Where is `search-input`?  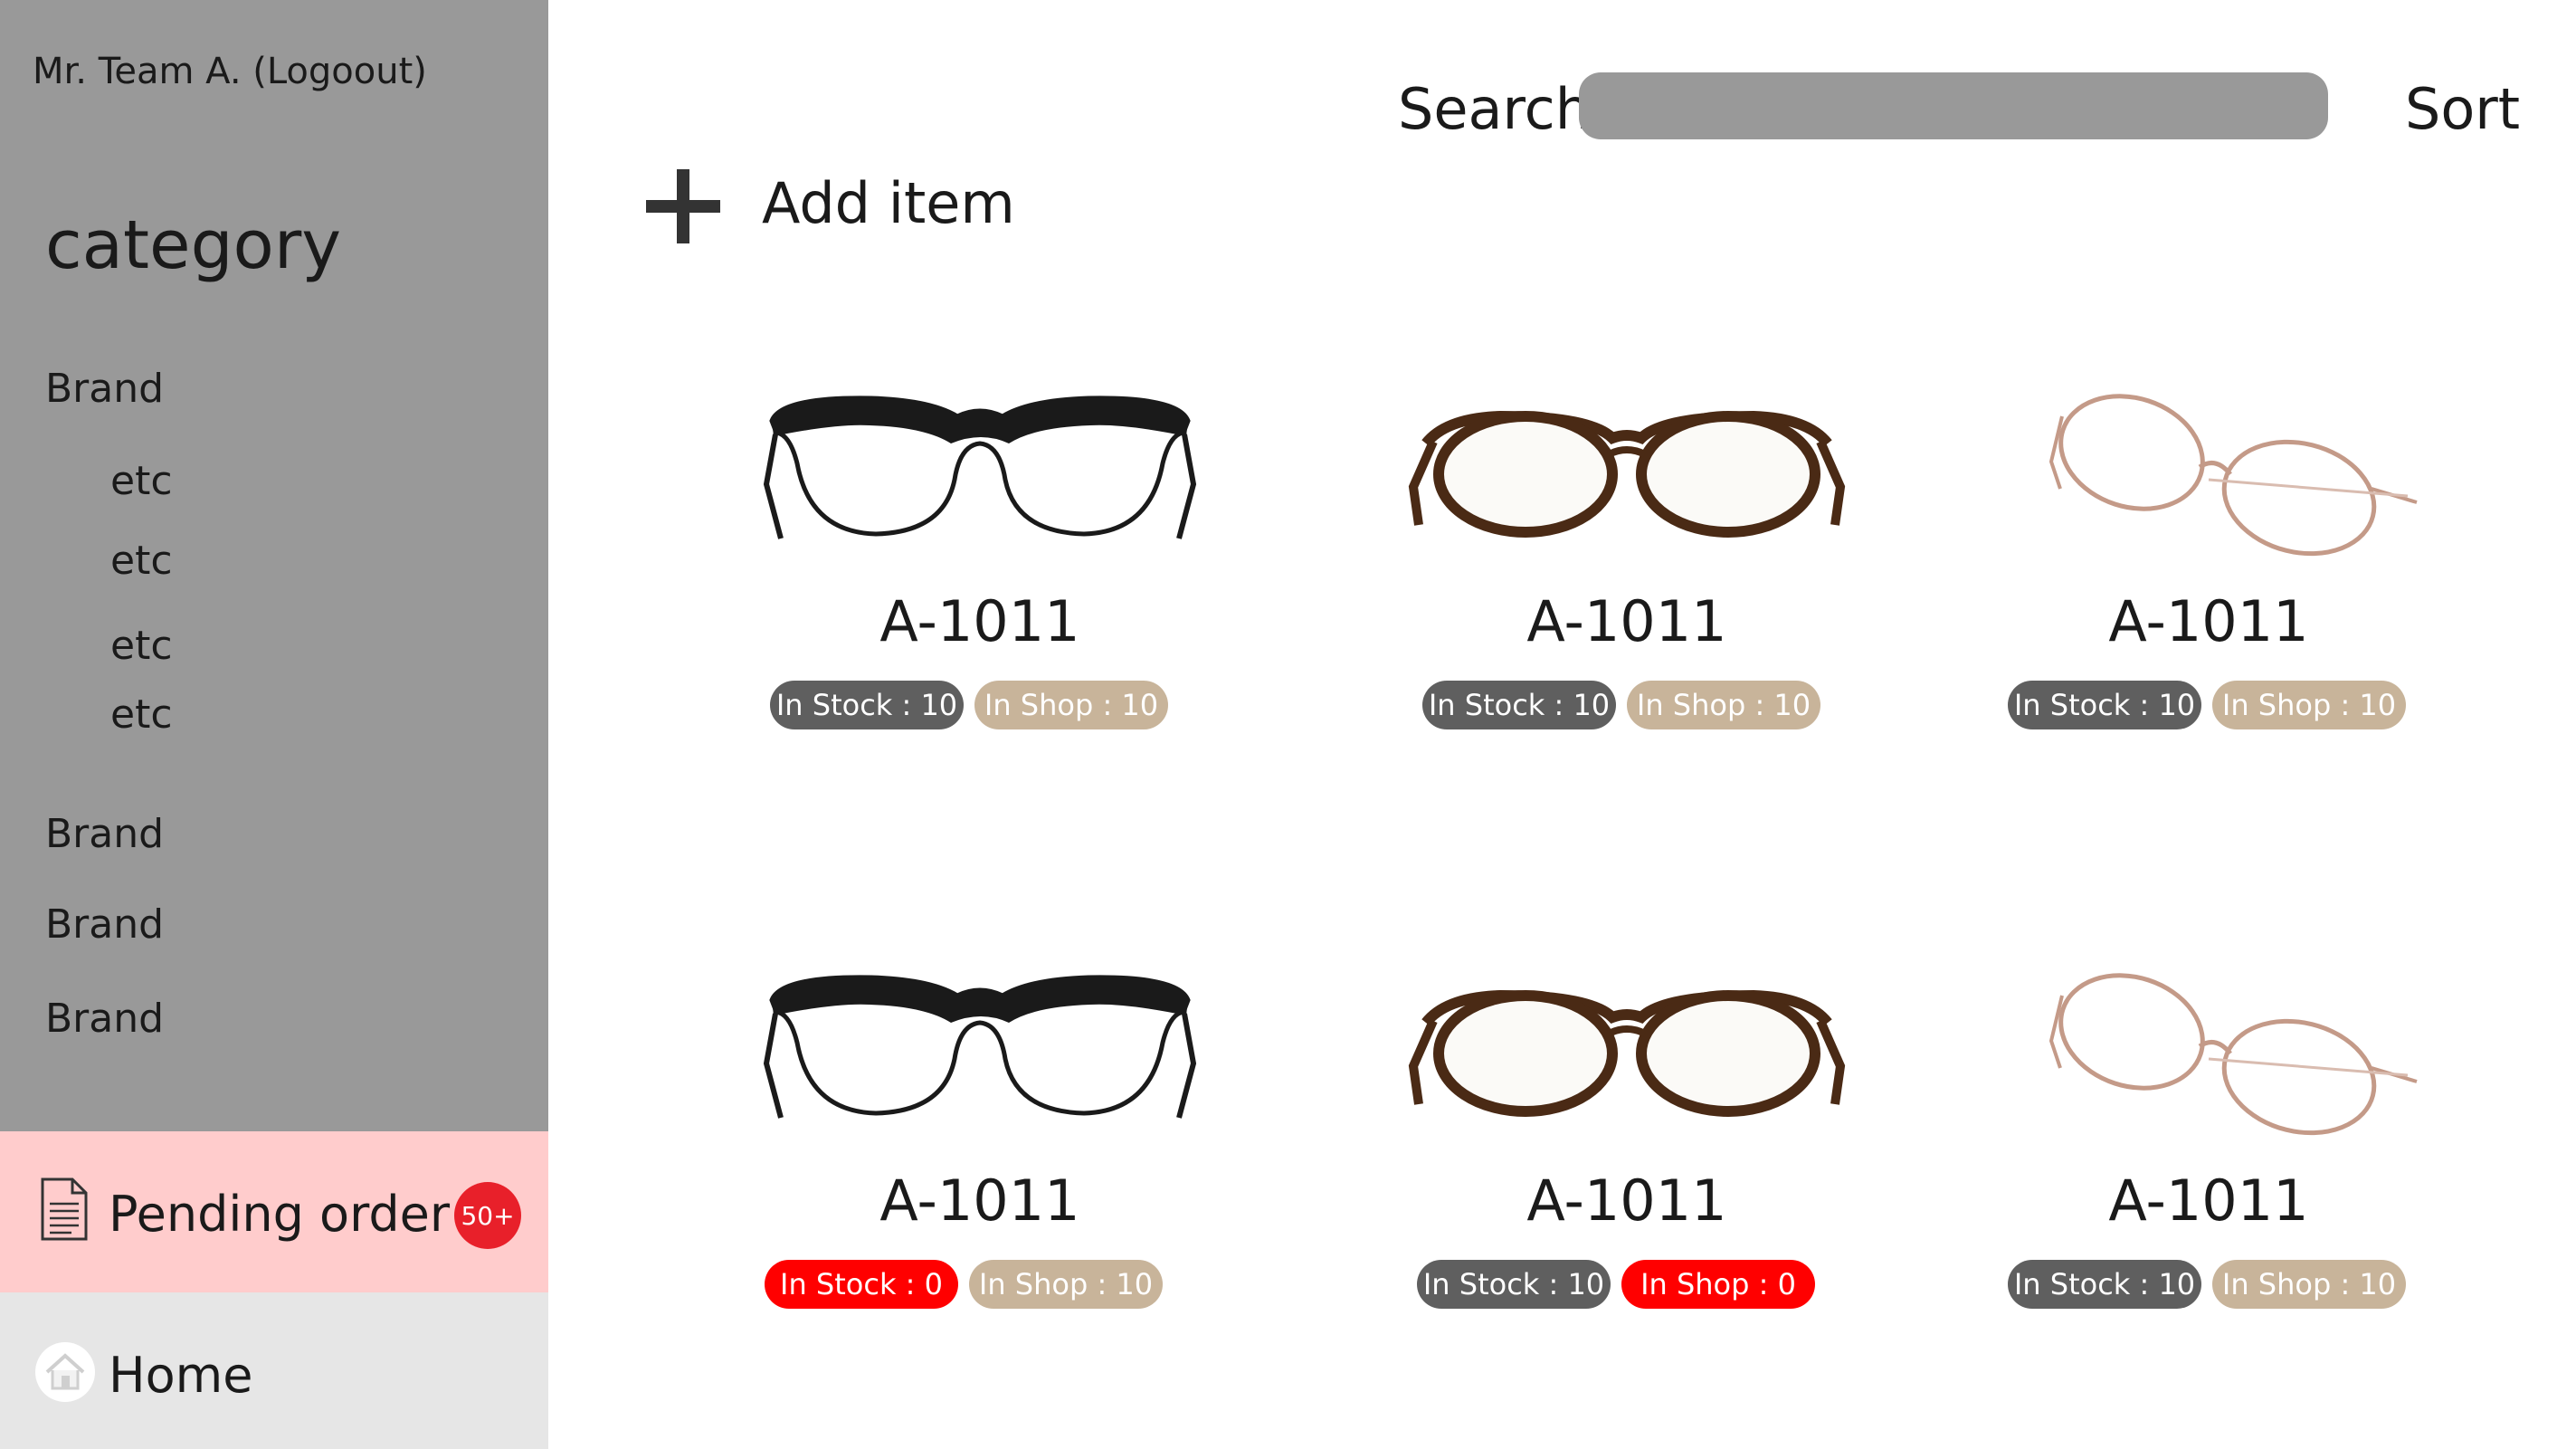
search-input is located at coordinates (1953, 105).